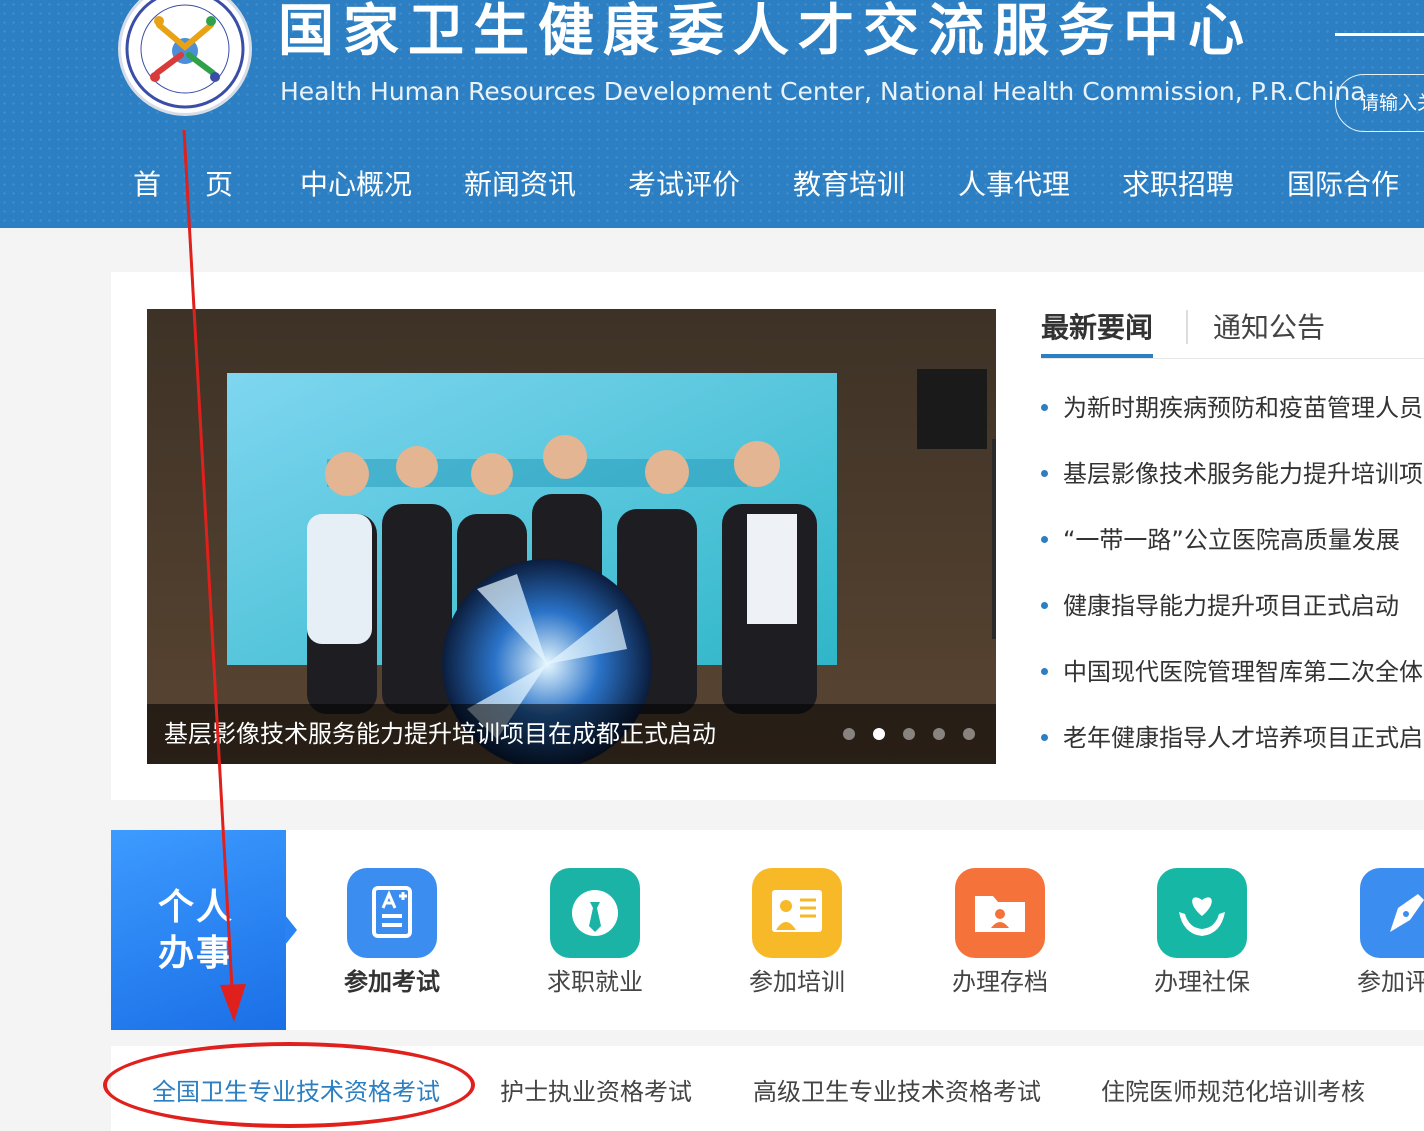 The height and width of the screenshot is (1131, 1424). Describe the element at coordinates (765, 32) in the screenshot. I see `site-title: 国家卫生健康委人才交流服务中心` at that location.